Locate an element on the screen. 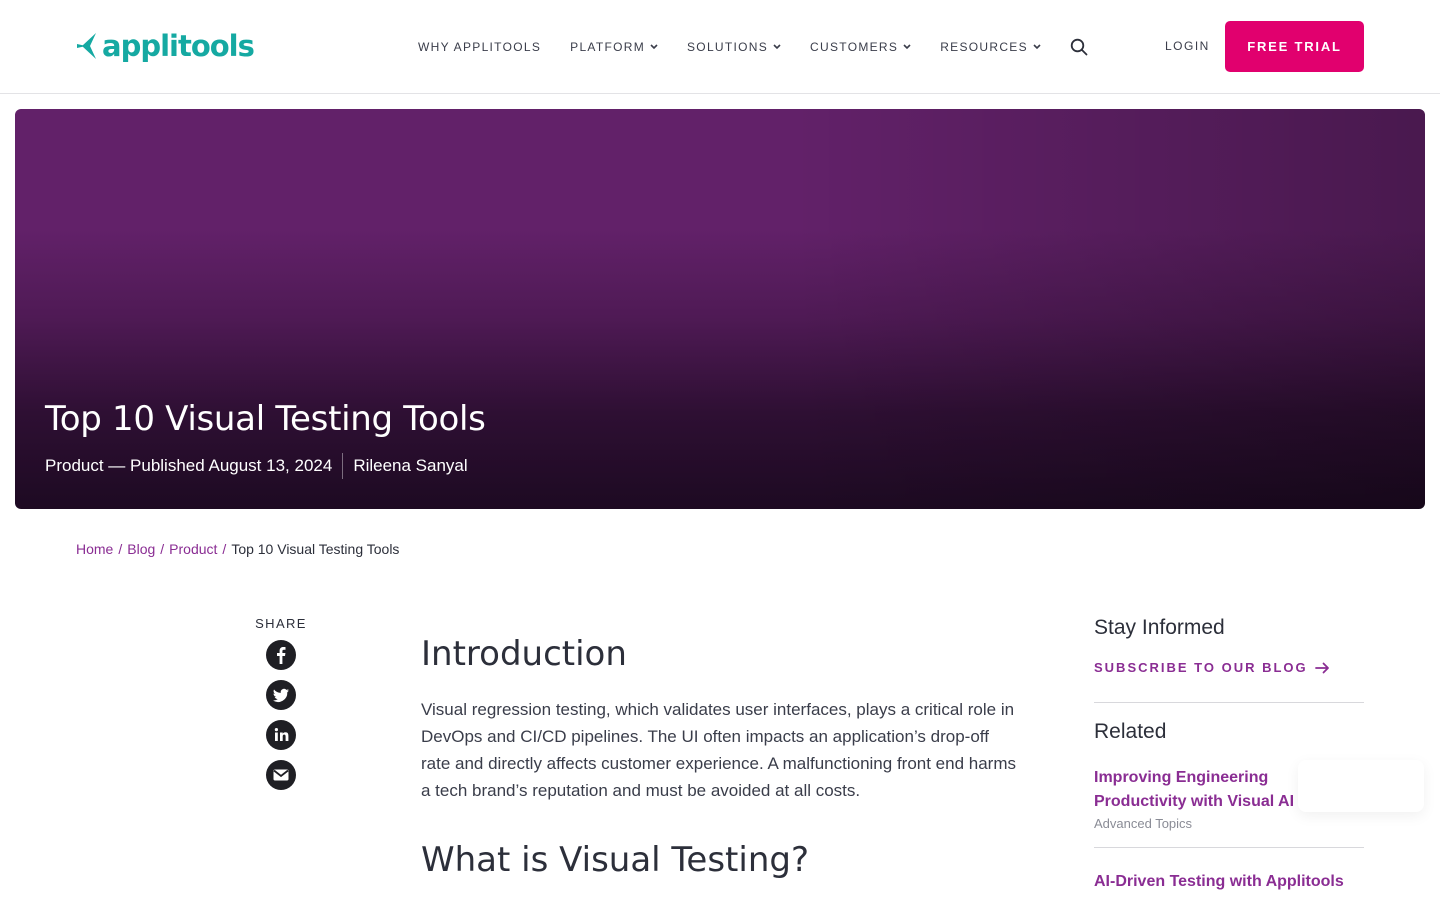 Image resolution: width=1440 pixels, height=900 pixels. post-author: Rileena Sanyal is located at coordinates (410, 466).